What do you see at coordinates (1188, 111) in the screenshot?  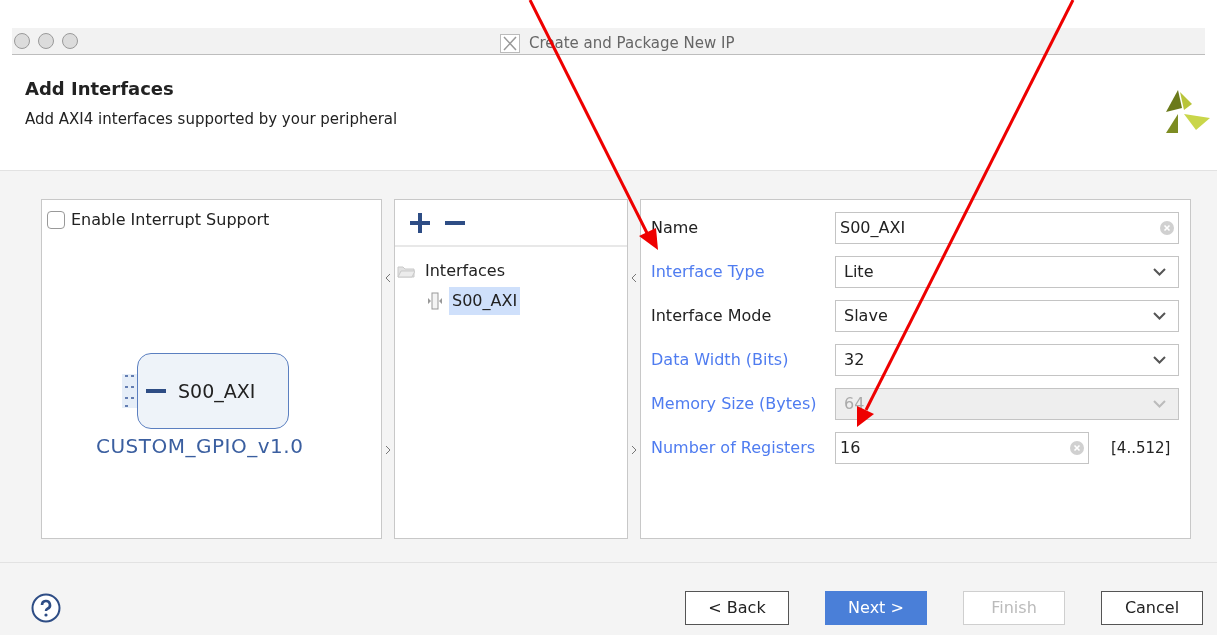 I see `logo-icon` at bounding box center [1188, 111].